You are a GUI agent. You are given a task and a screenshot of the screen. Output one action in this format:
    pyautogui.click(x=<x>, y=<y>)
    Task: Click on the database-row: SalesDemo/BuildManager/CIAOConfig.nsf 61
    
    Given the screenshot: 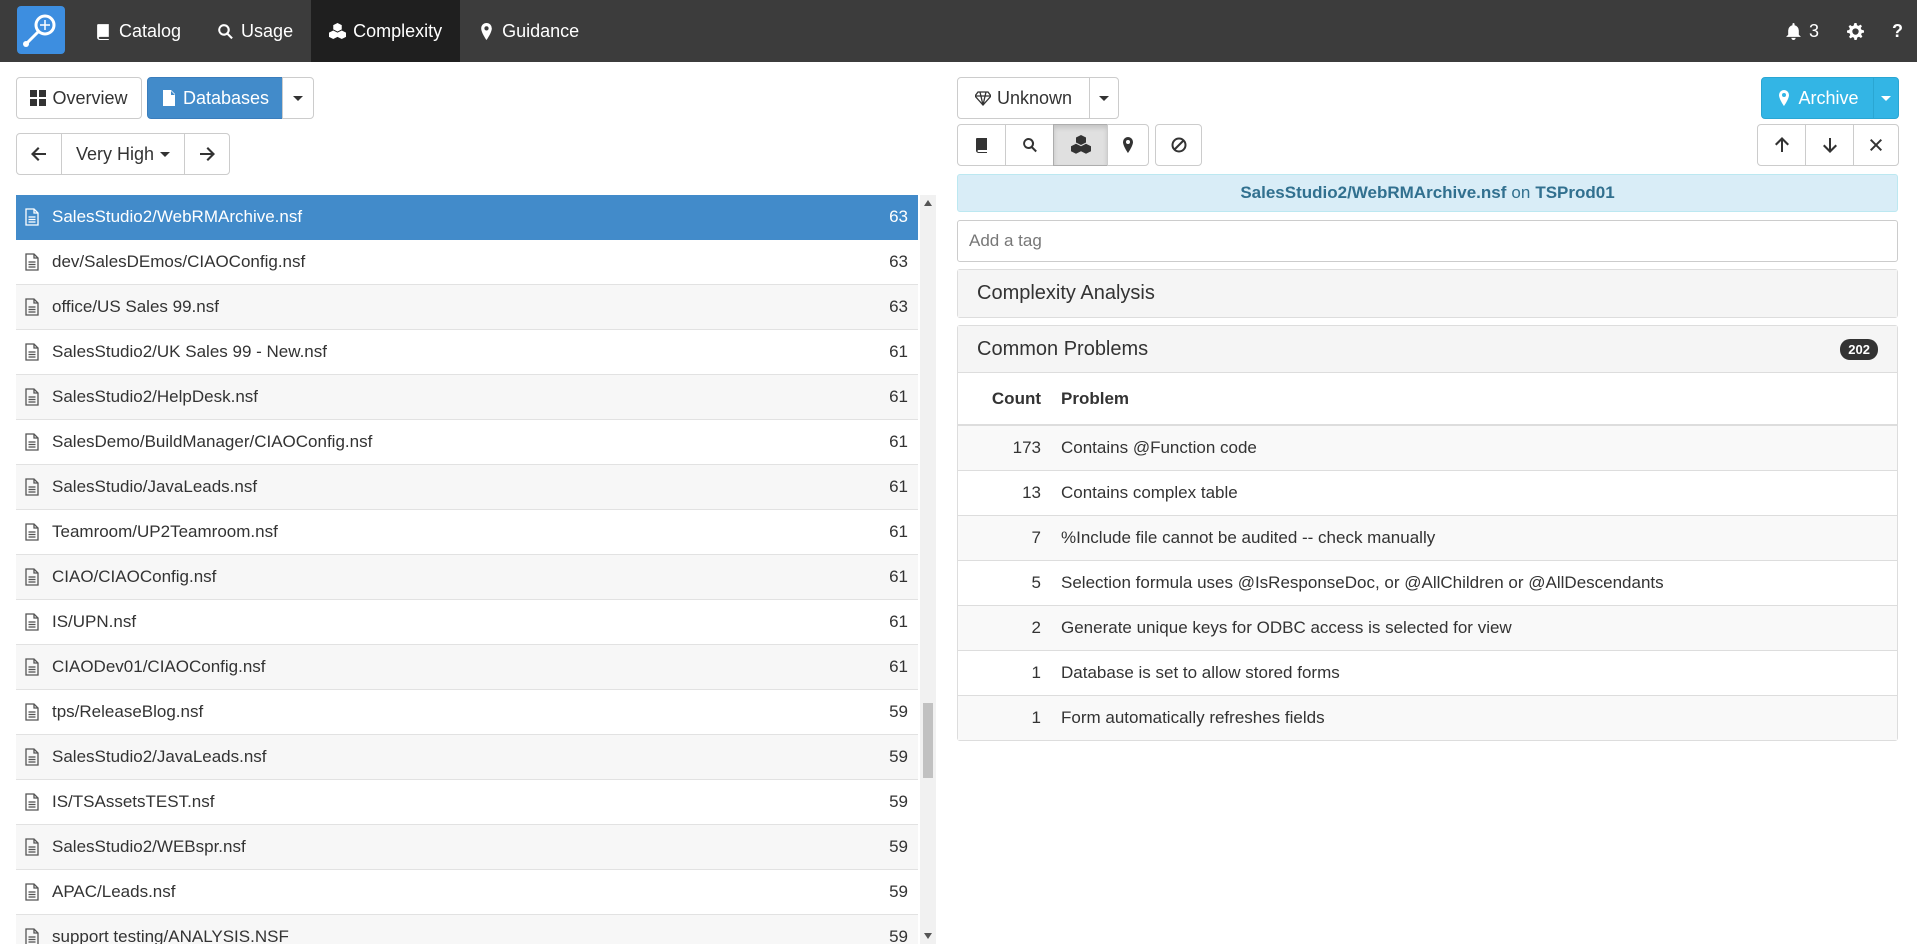 What is the action you would take?
    pyautogui.click(x=467, y=442)
    